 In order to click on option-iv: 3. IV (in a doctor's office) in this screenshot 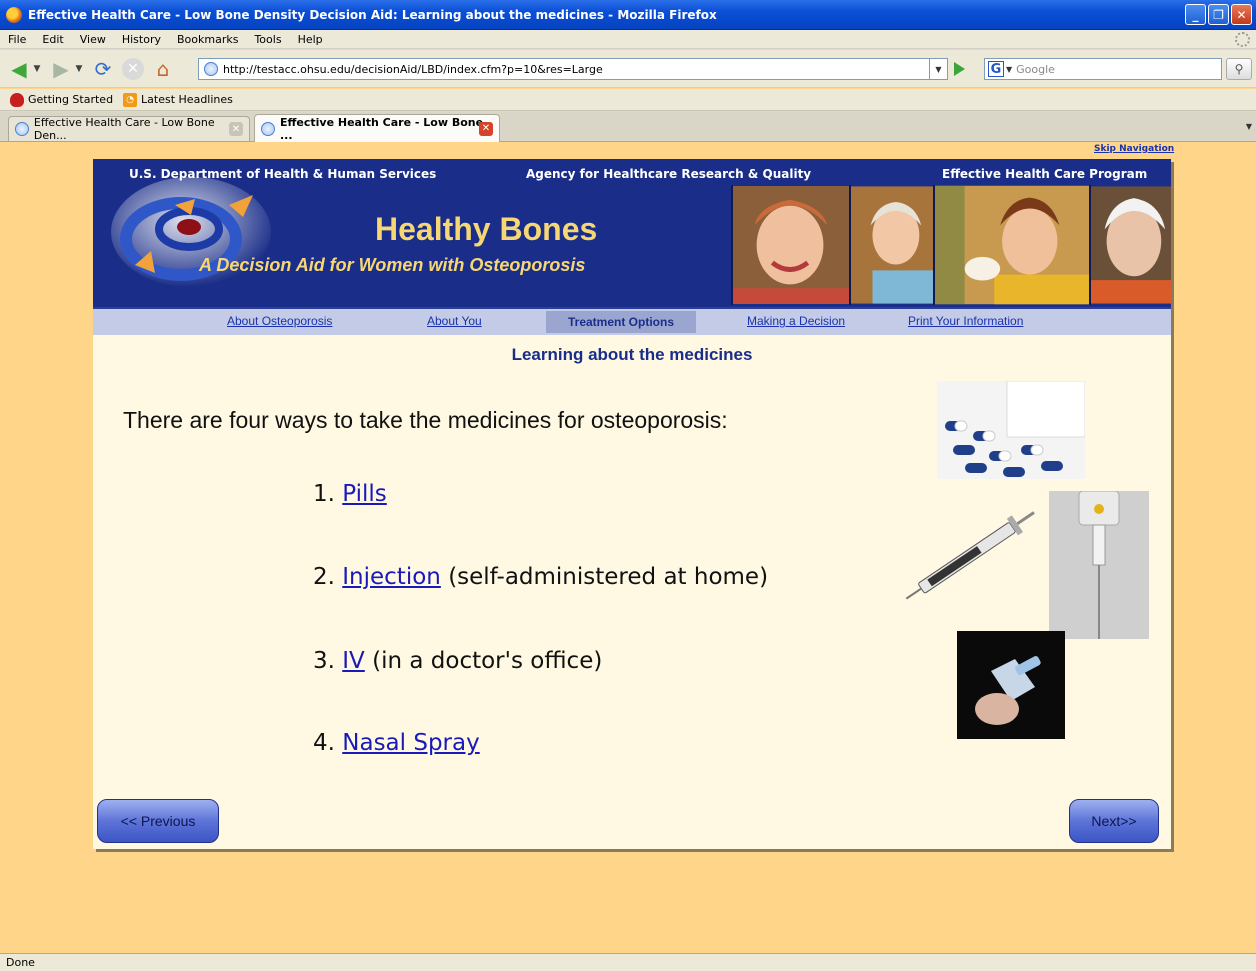, I will do `click(457, 661)`.